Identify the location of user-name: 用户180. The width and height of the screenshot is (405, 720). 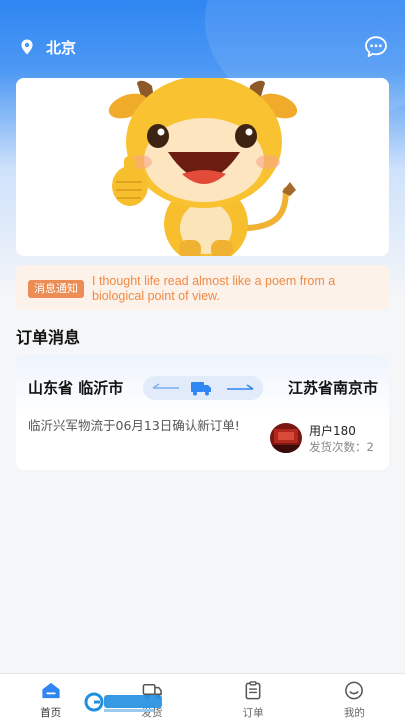
(332, 431).